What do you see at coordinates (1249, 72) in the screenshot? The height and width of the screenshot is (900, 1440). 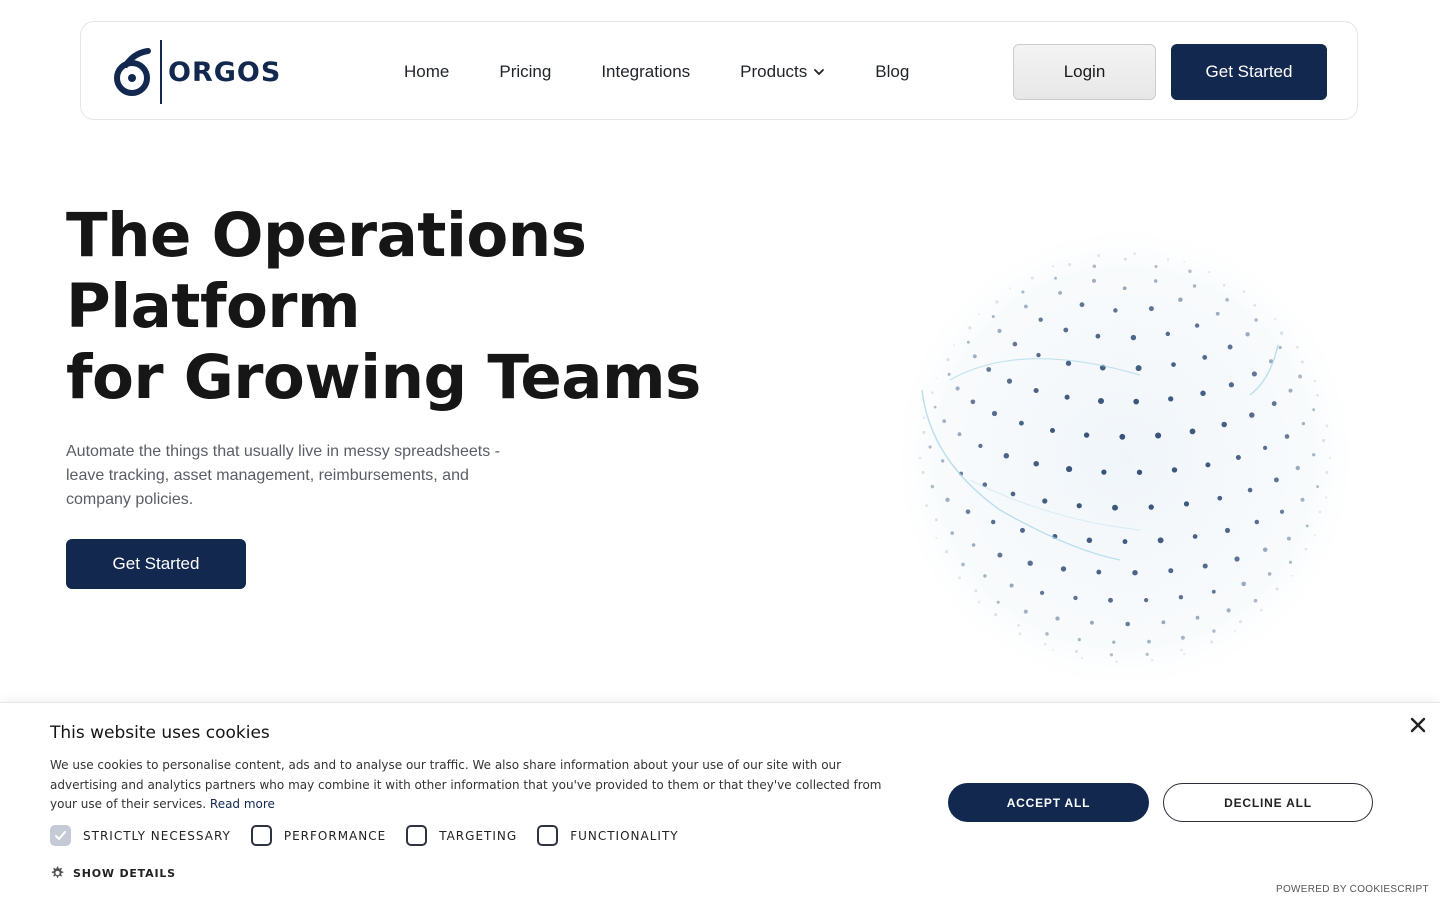 I see `nav-get-started-button: Get Started` at bounding box center [1249, 72].